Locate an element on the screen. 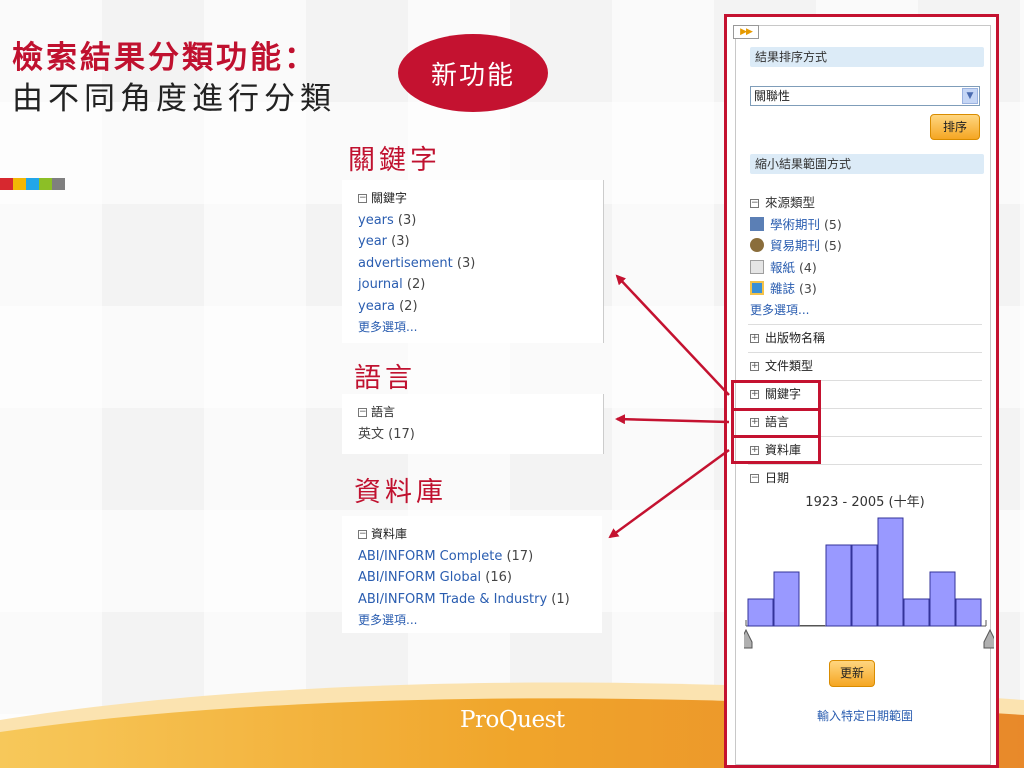 Image resolution: width=1024 pixels, height=768 pixels. arrow-to-language is located at coordinates (672, 419).